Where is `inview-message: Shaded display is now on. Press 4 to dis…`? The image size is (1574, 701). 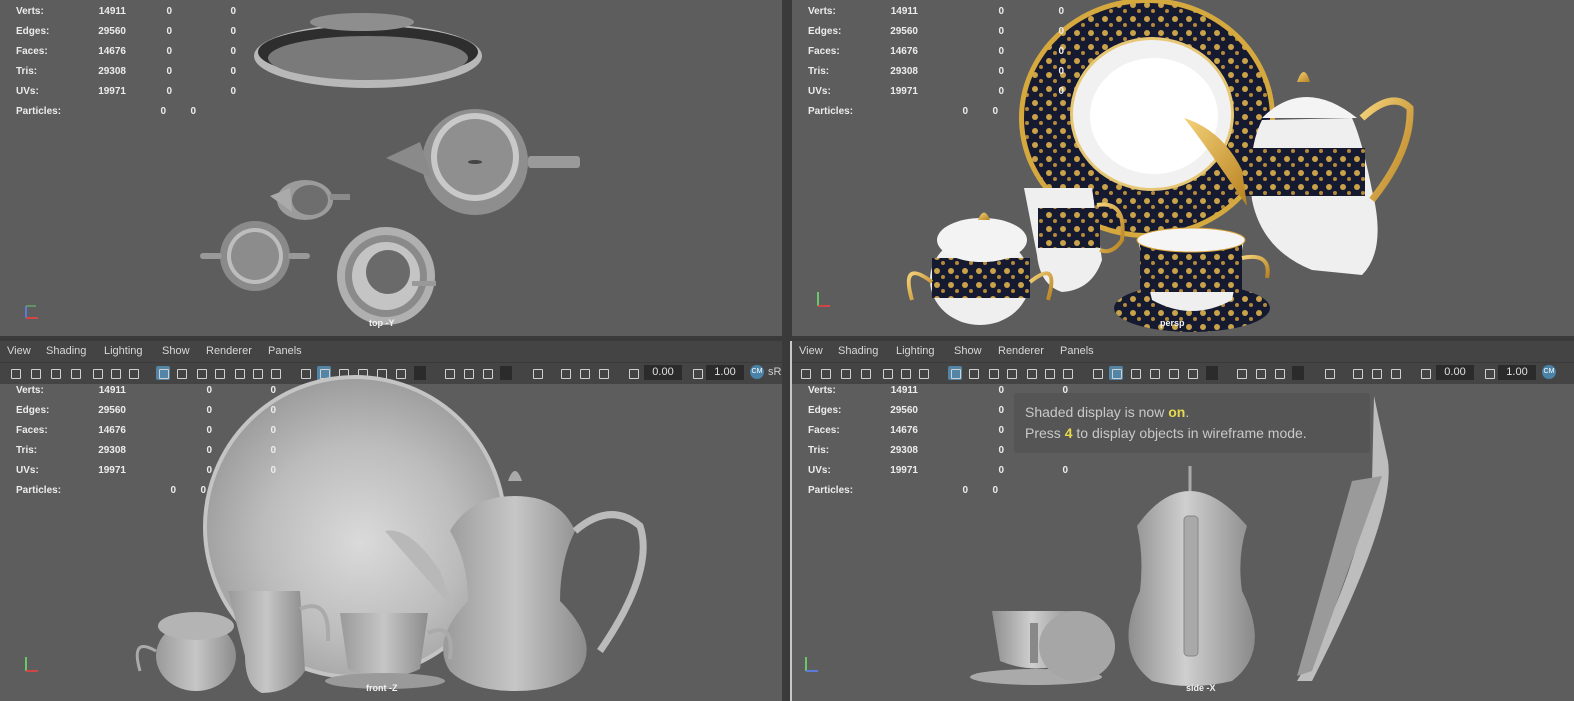 inview-message: Shaded display is now on. Press 4 to dis… is located at coordinates (1192, 423).